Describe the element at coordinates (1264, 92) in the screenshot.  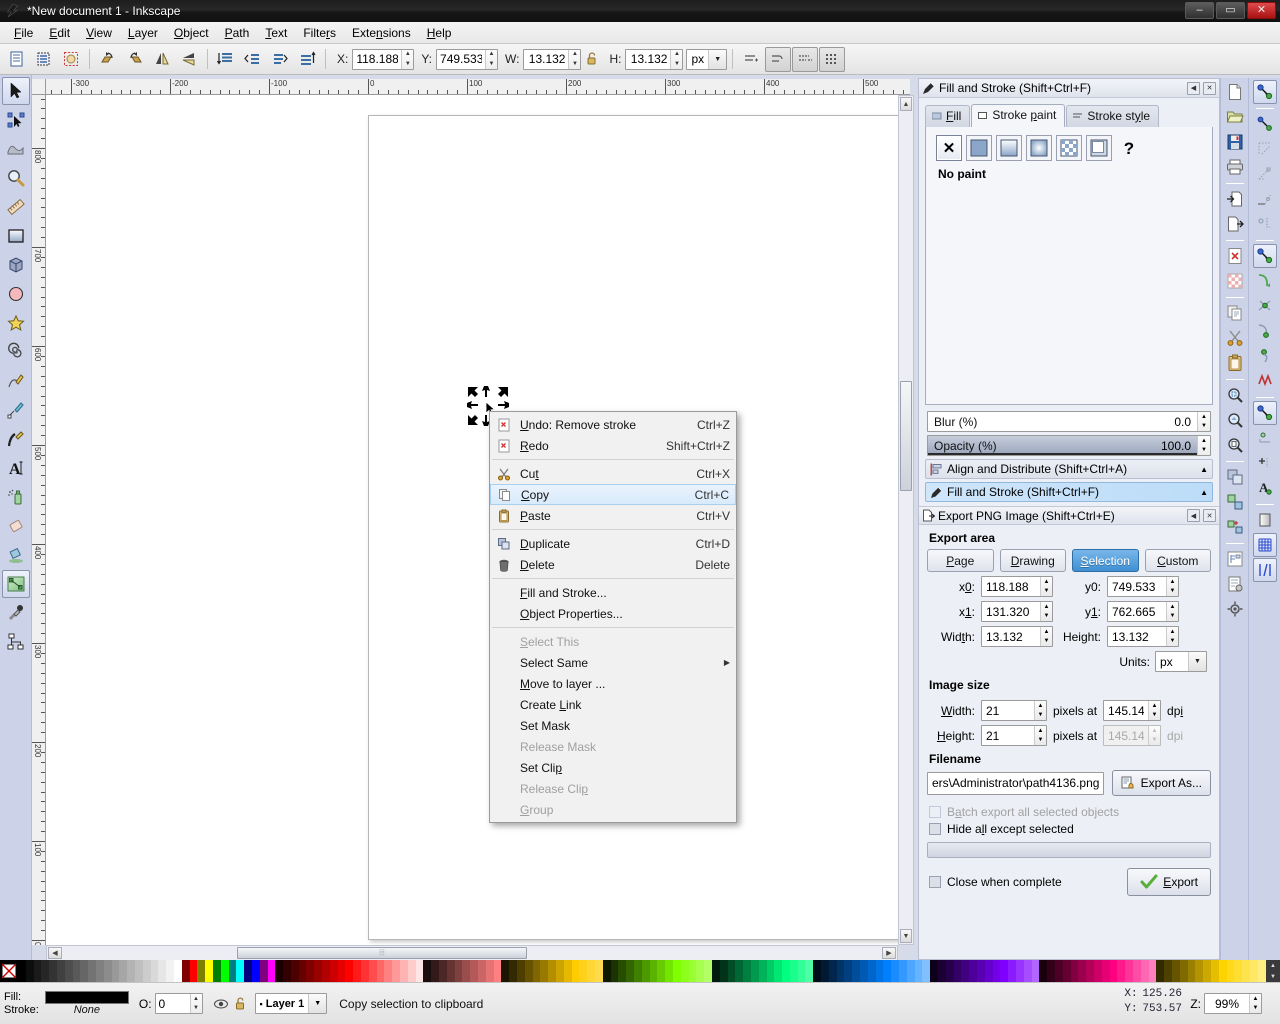
I see `enable-snapping-icon` at that location.